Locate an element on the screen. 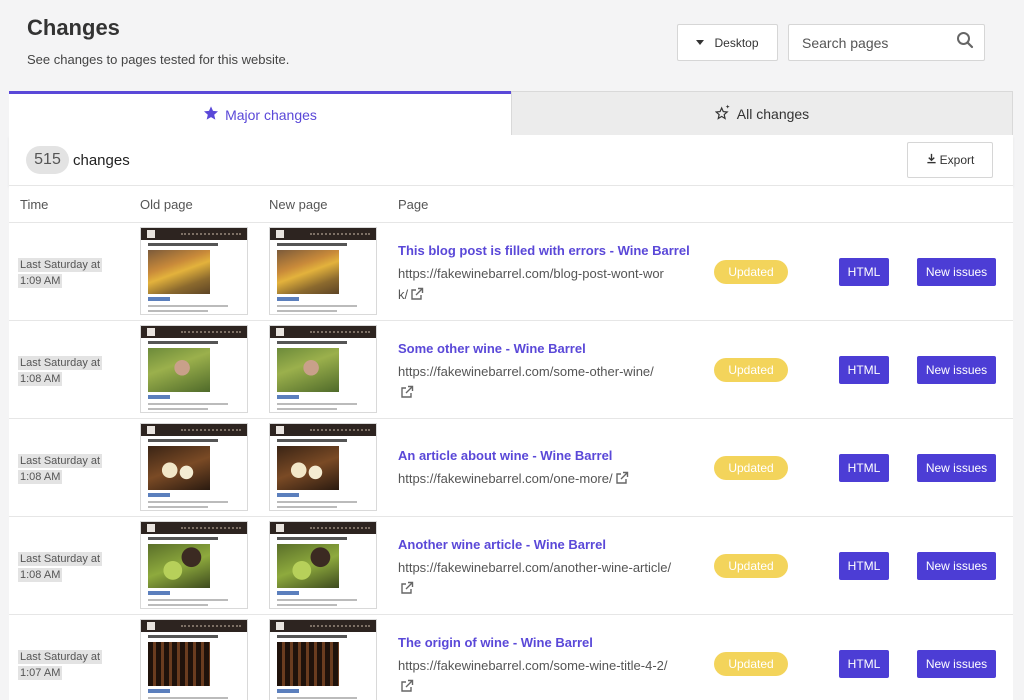  change-count-badge: 515 is located at coordinates (47, 160).